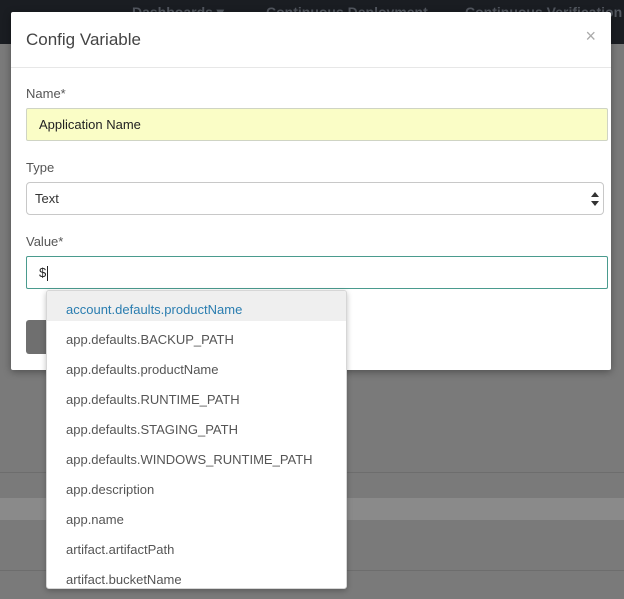  Describe the element at coordinates (43, 272) in the screenshot. I see `value-text: $` at that location.